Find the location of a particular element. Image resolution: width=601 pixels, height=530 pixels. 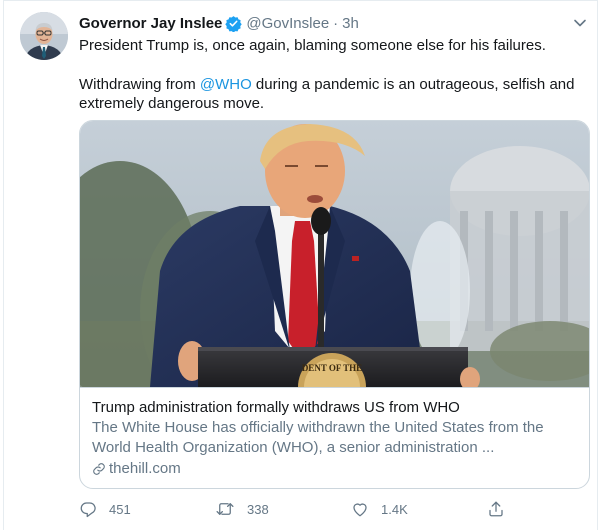

tweet-header: Governor Jay Inslee @GovInslee · 3h is located at coordinates (219, 23).